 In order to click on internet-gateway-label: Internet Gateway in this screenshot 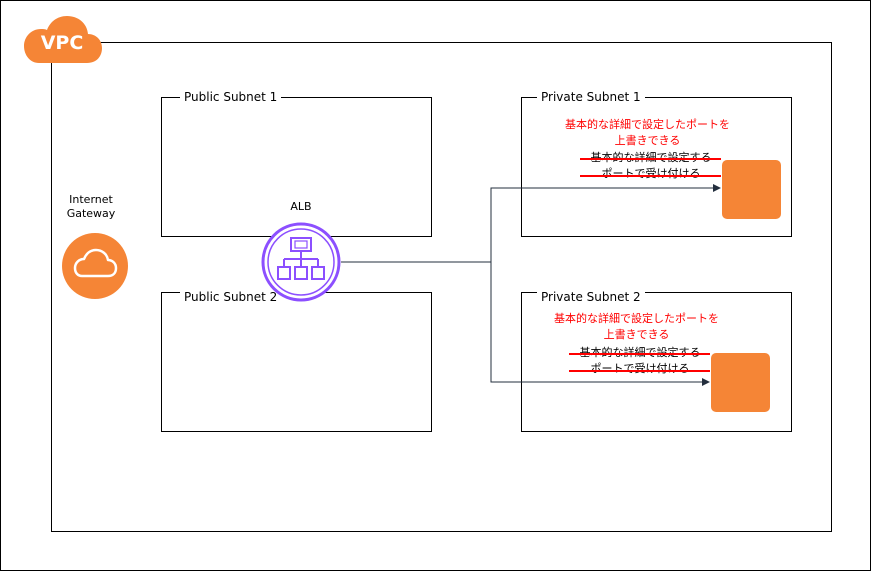, I will do `click(91, 206)`.